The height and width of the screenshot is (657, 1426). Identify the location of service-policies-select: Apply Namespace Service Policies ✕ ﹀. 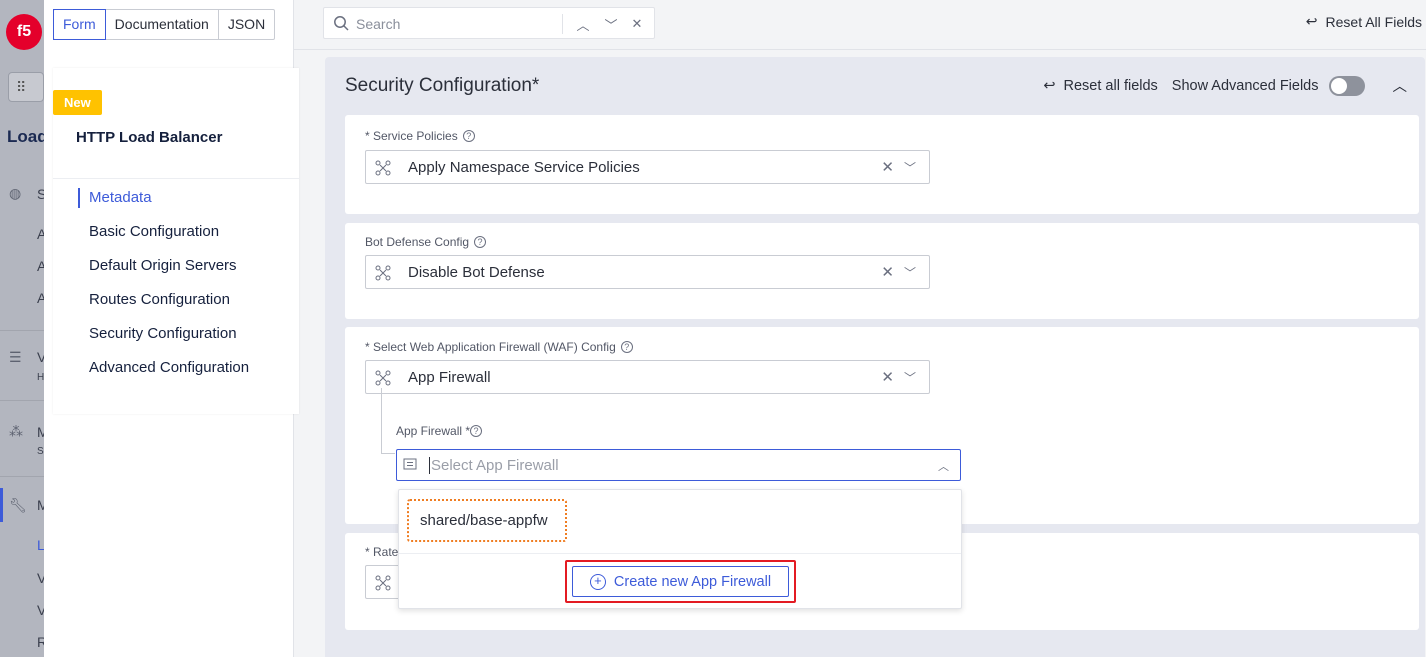
(647, 167).